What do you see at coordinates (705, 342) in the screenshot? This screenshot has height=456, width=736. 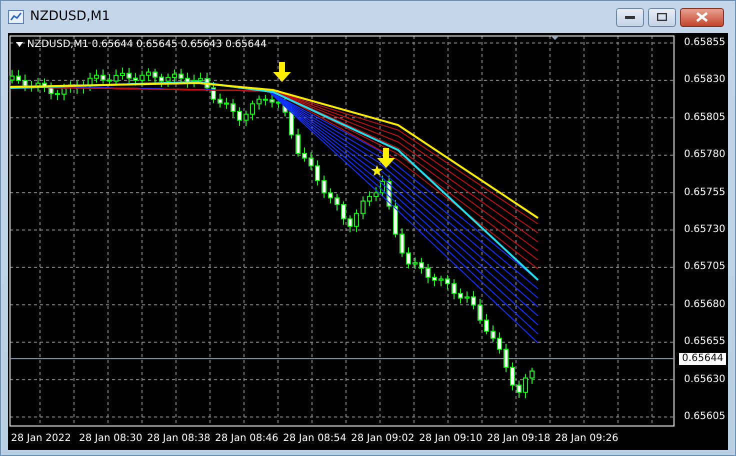 I see `price-axis-label: 0.65655` at bounding box center [705, 342].